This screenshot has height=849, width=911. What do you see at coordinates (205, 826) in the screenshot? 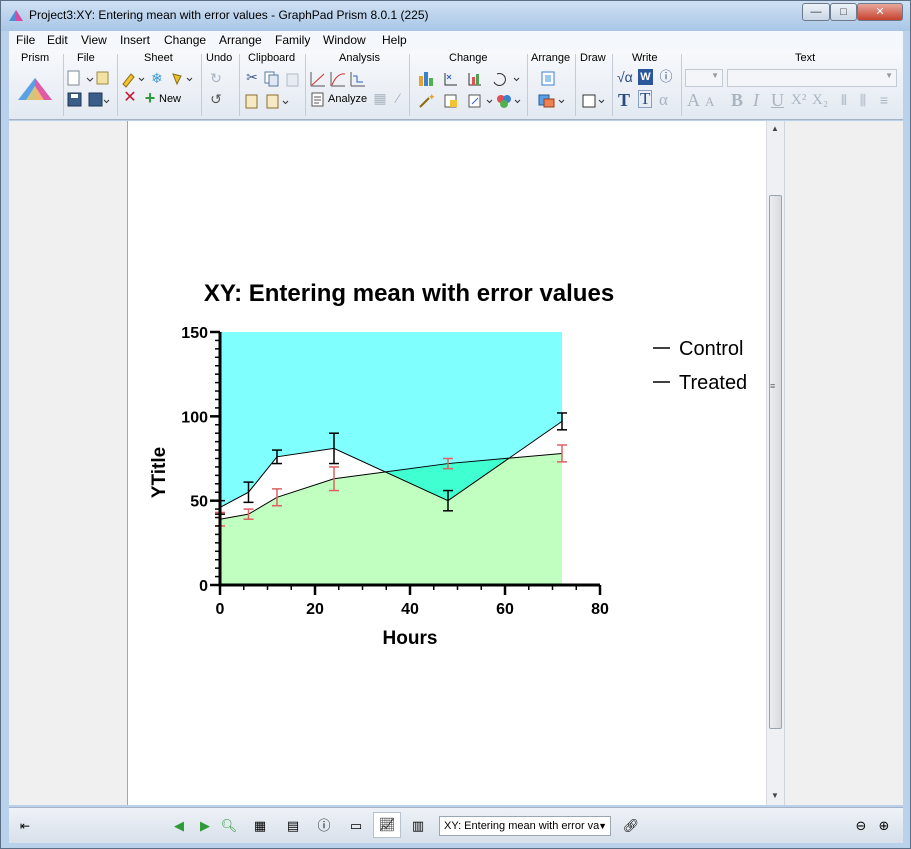
I see `next-sheet-icon: ▶` at bounding box center [205, 826].